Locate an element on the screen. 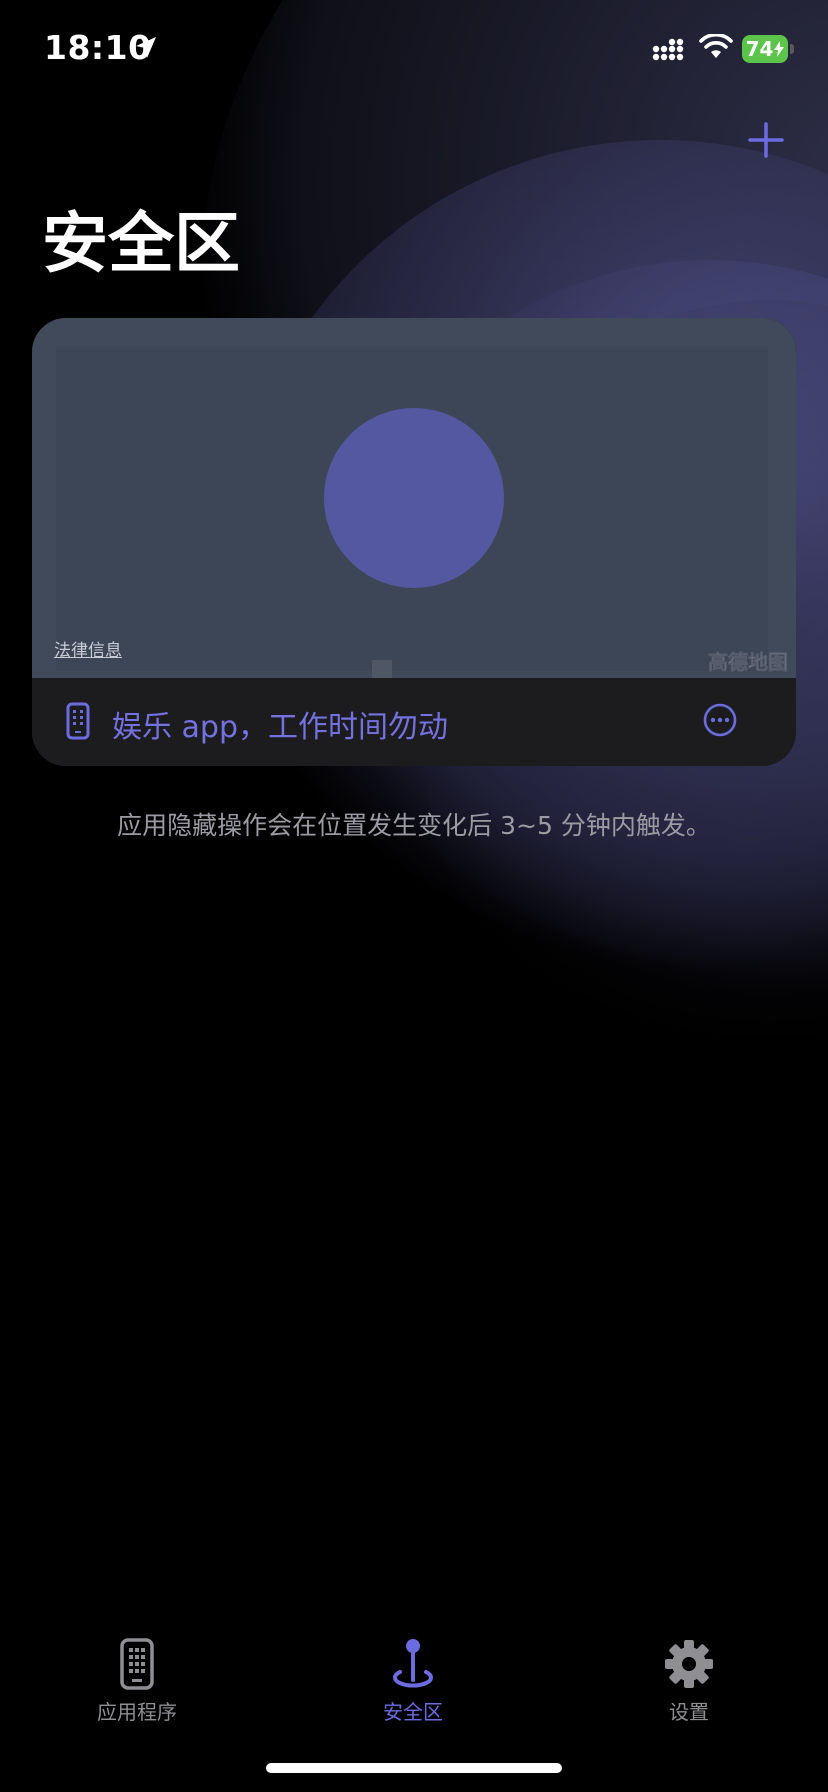  tab-safe-zone-label: 安全区 is located at coordinates (413, 1712).